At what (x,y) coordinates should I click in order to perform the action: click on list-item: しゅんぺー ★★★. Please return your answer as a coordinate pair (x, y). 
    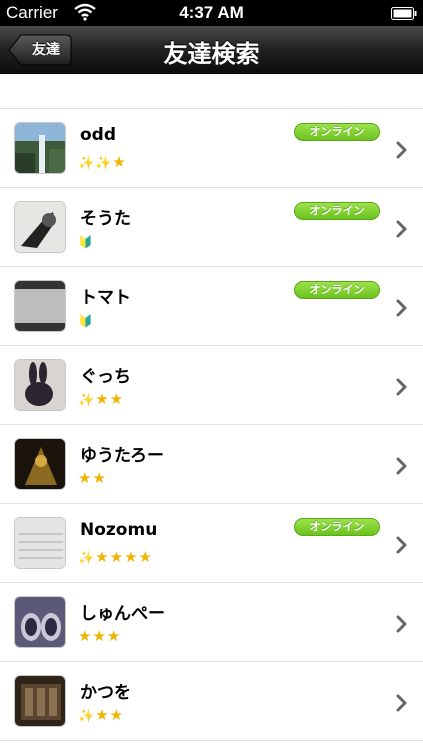
    Looking at the image, I should click on (211, 622).